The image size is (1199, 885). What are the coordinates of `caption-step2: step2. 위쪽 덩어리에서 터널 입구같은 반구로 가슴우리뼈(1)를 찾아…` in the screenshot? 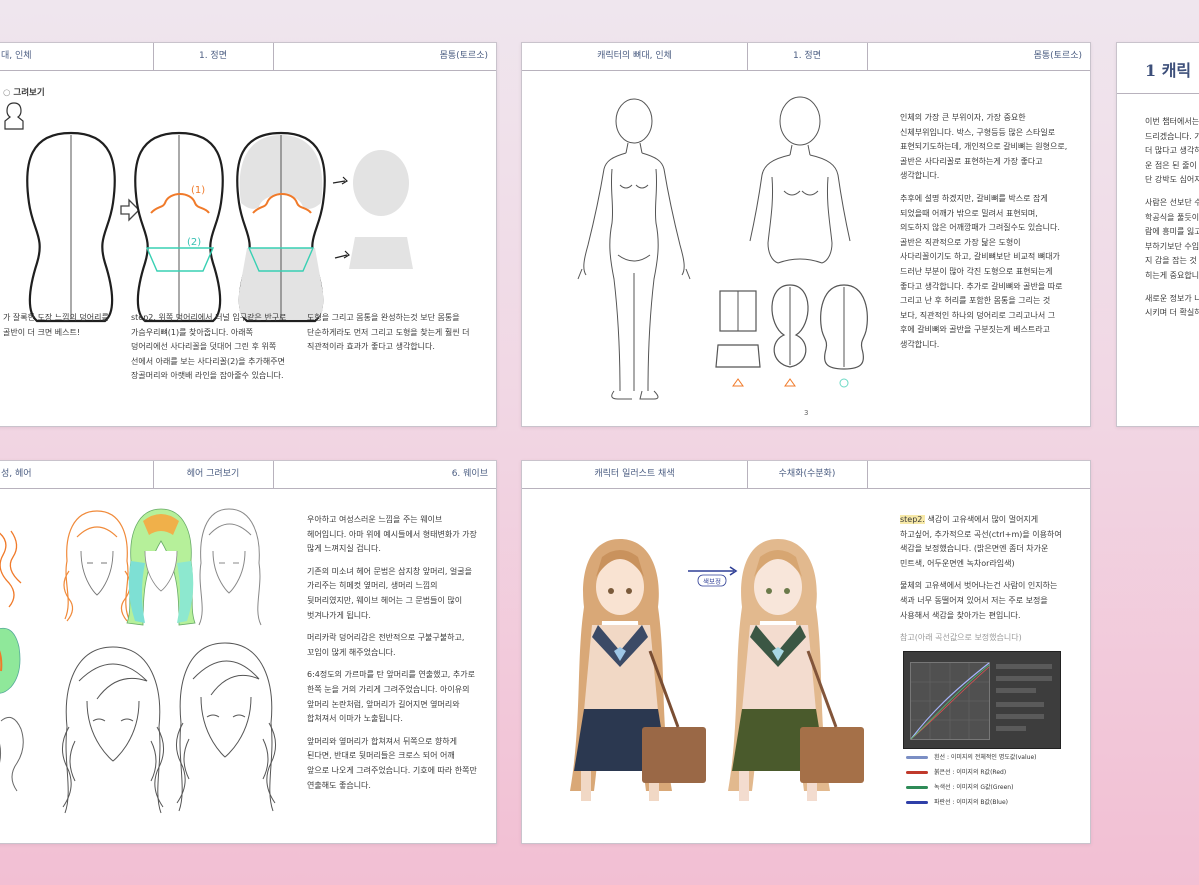 It's located at (209, 347).